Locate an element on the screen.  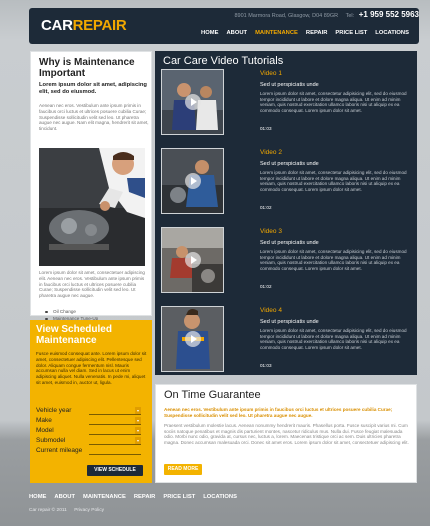
field-vehicle-year: Vehicle year is located at coordinates (91, 411).